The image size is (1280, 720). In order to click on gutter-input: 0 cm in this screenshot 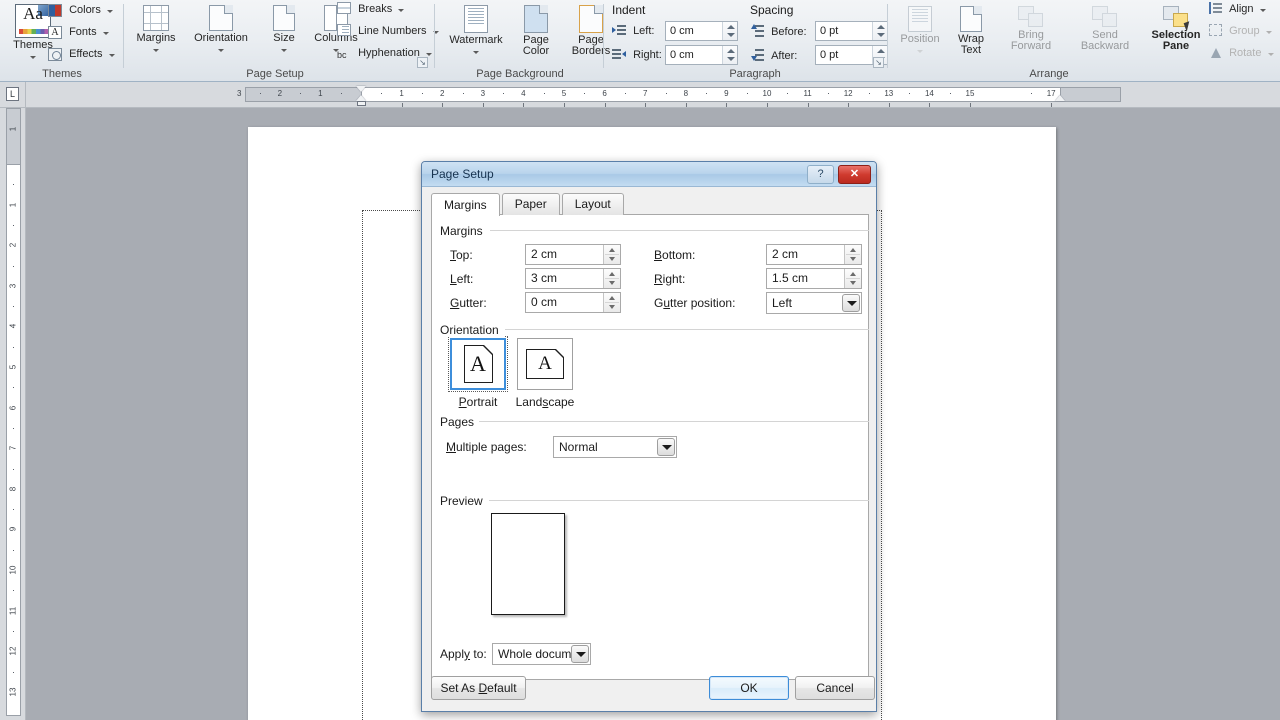, I will do `click(573, 302)`.